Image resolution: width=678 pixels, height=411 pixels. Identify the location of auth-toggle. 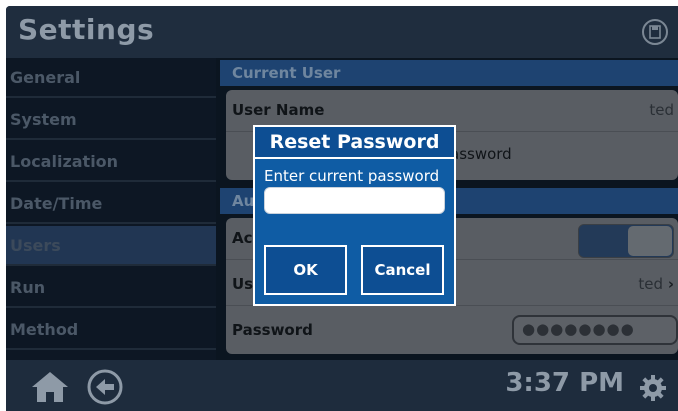
(626, 241).